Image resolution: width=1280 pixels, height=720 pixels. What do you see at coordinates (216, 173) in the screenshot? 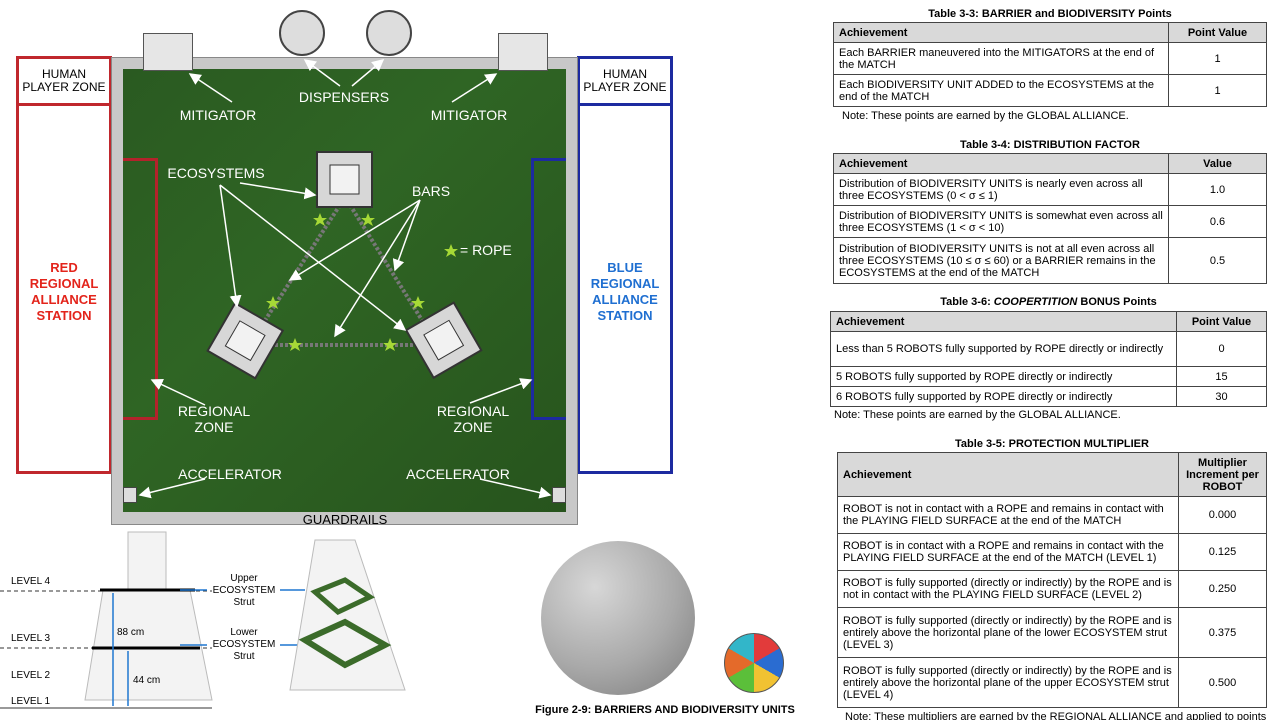
I see `ecosystems-label: ECOSYSTEMS` at bounding box center [216, 173].